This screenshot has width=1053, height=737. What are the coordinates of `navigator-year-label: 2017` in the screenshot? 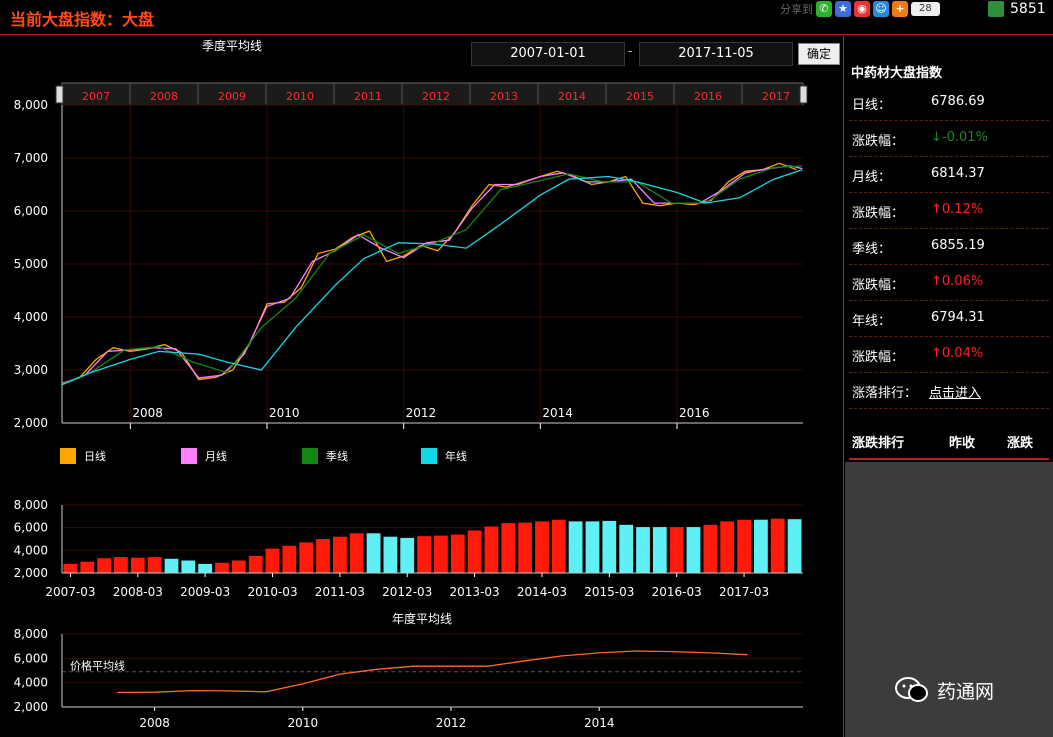 It's located at (776, 96).